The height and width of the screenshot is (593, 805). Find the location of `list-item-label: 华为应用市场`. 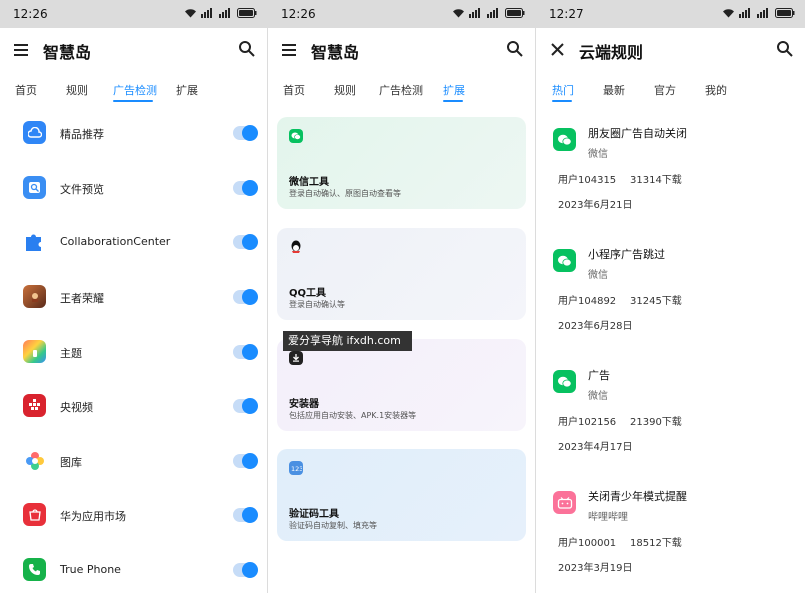

list-item-label: 华为应用市场 is located at coordinates (93, 516).